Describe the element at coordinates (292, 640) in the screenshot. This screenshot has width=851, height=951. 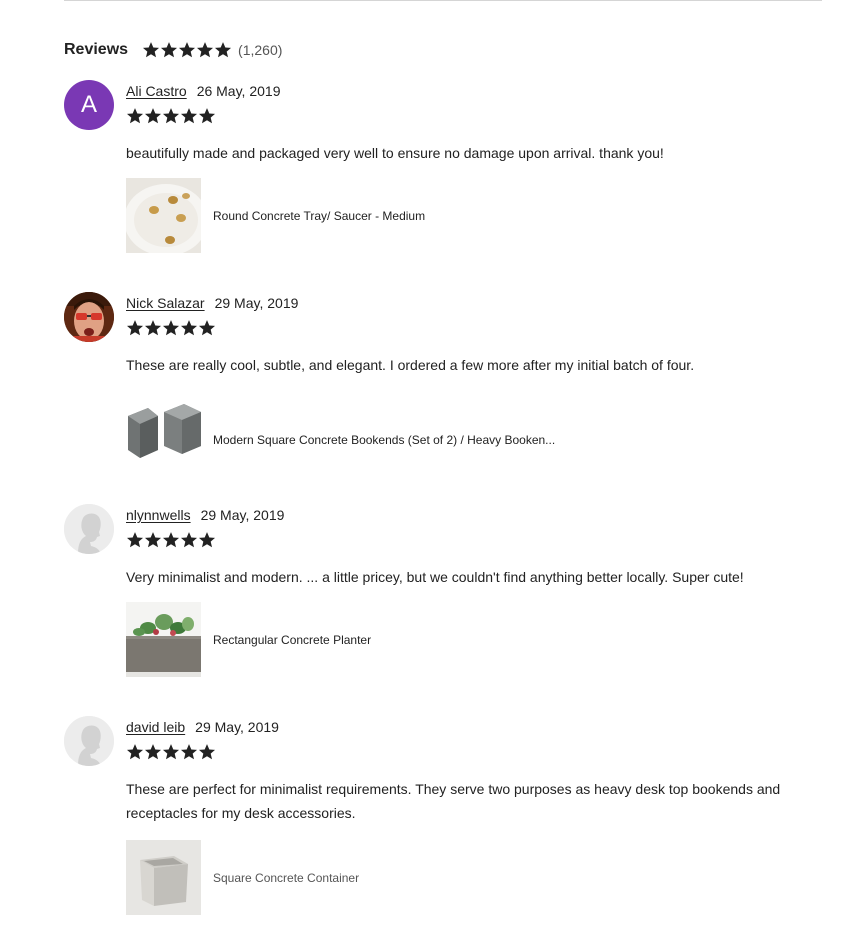
I see `listing-title: Rectangular Concrete Planter` at that location.